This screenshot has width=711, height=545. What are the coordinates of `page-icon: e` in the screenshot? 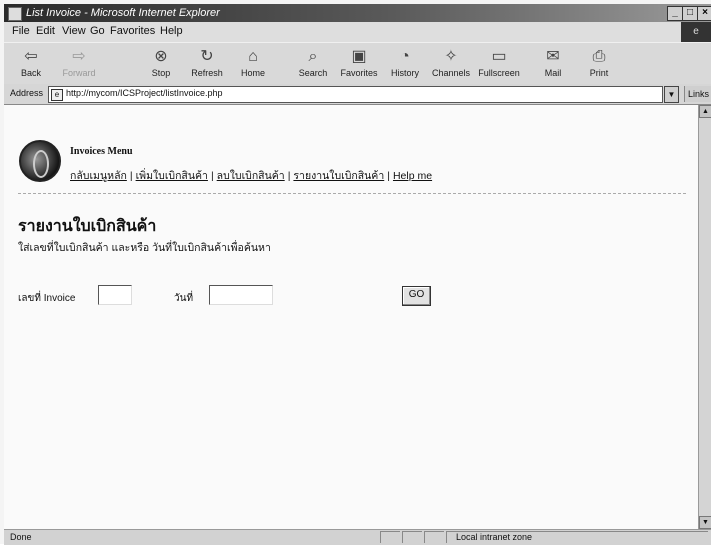 It's located at (57, 95).